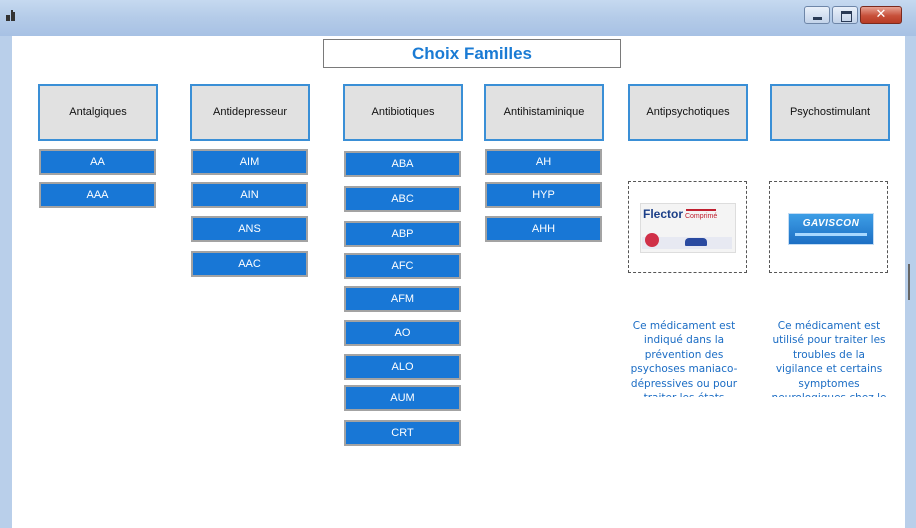 This screenshot has height=528, width=916. Describe the element at coordinates (249, 162) in the screenshot. I see `sub-family-button: AIM` at that location.